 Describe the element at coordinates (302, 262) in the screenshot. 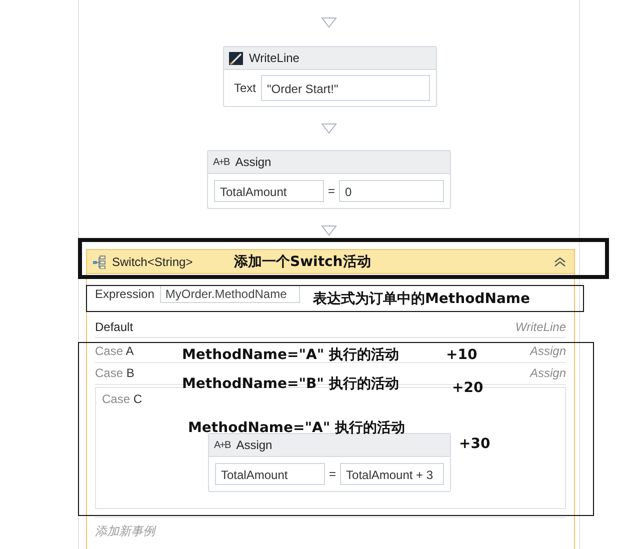

I see `annotation-text: 添加一个Switch活动` at that location.